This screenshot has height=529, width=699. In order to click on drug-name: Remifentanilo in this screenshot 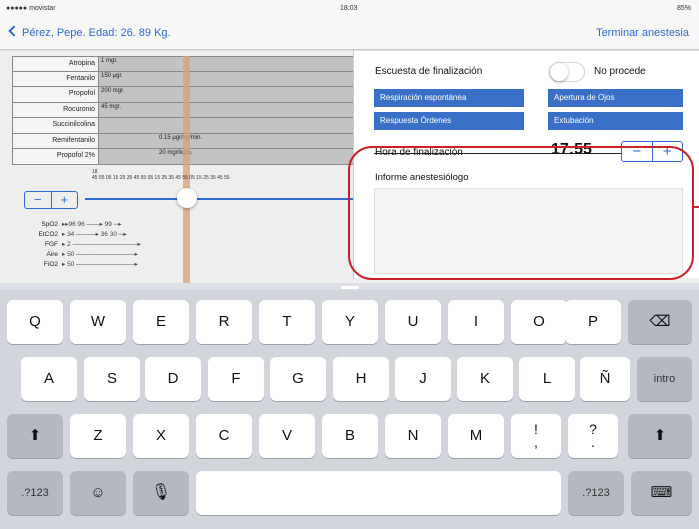, I will do `click(55, 141)`.